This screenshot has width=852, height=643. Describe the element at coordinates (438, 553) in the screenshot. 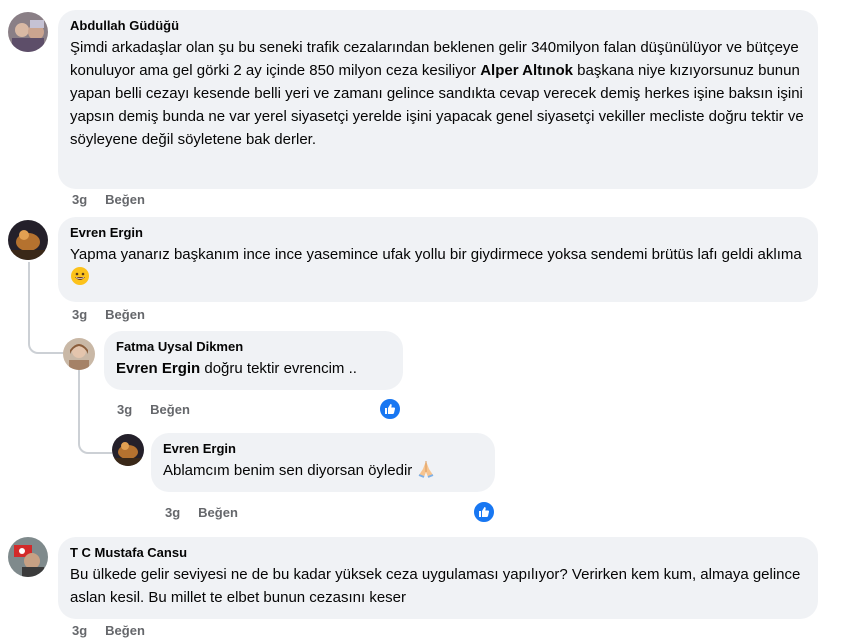

I see `comment-author: T C Mustafa Cansu` at that location.